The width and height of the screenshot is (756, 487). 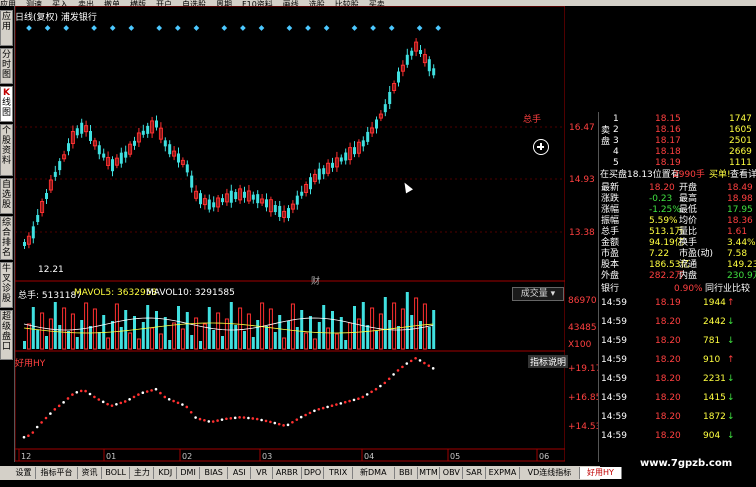 I want to click on indicator-axis-1: +19.17, so click(x=585, y=369).